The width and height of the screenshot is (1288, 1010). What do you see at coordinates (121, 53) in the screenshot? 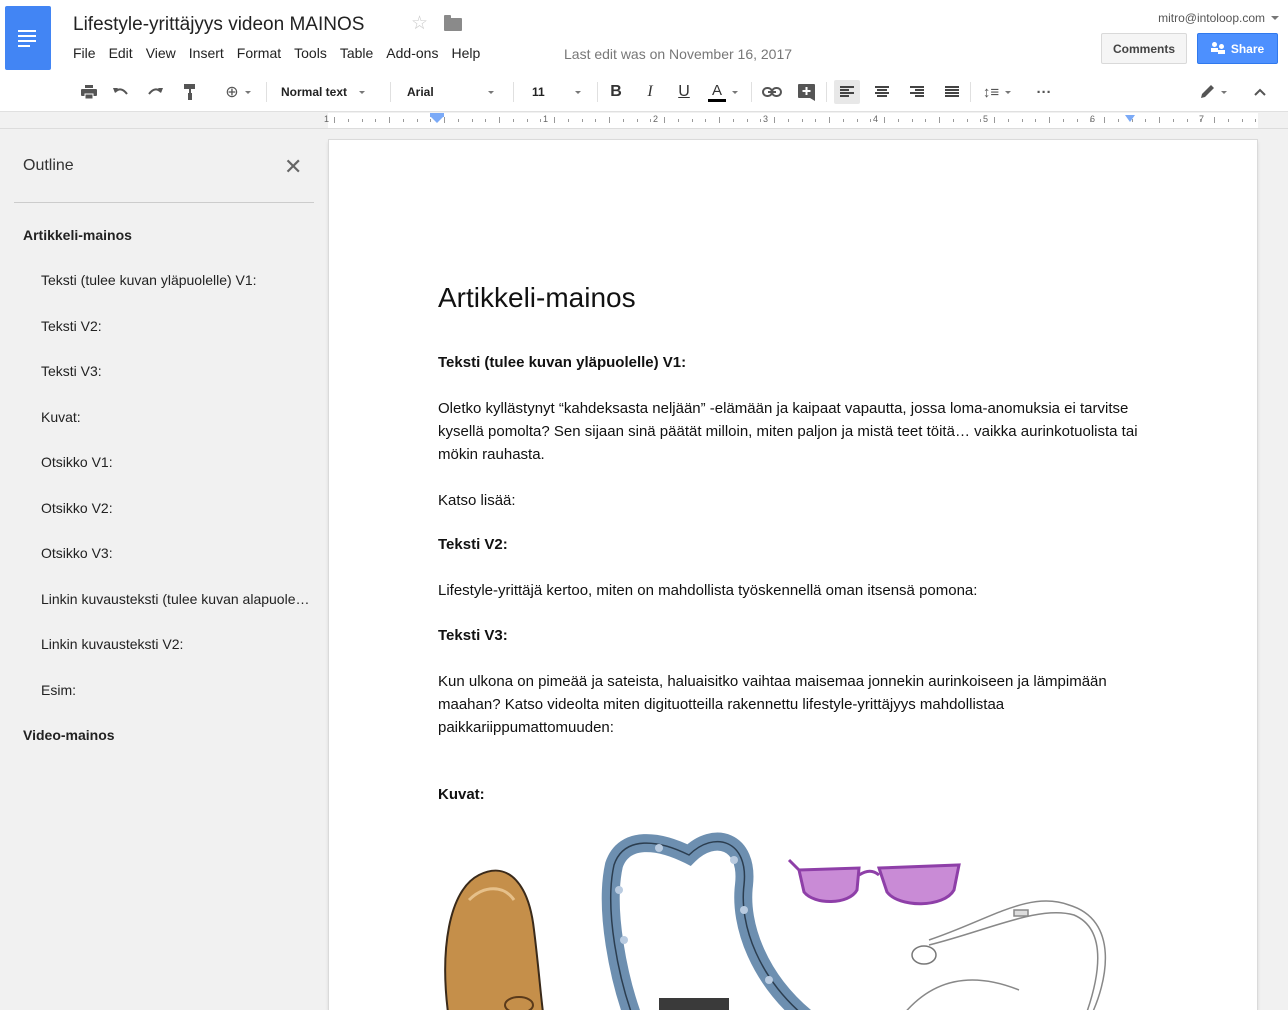
I see `menu-edit: Edit` at bounding box center [121, 53].